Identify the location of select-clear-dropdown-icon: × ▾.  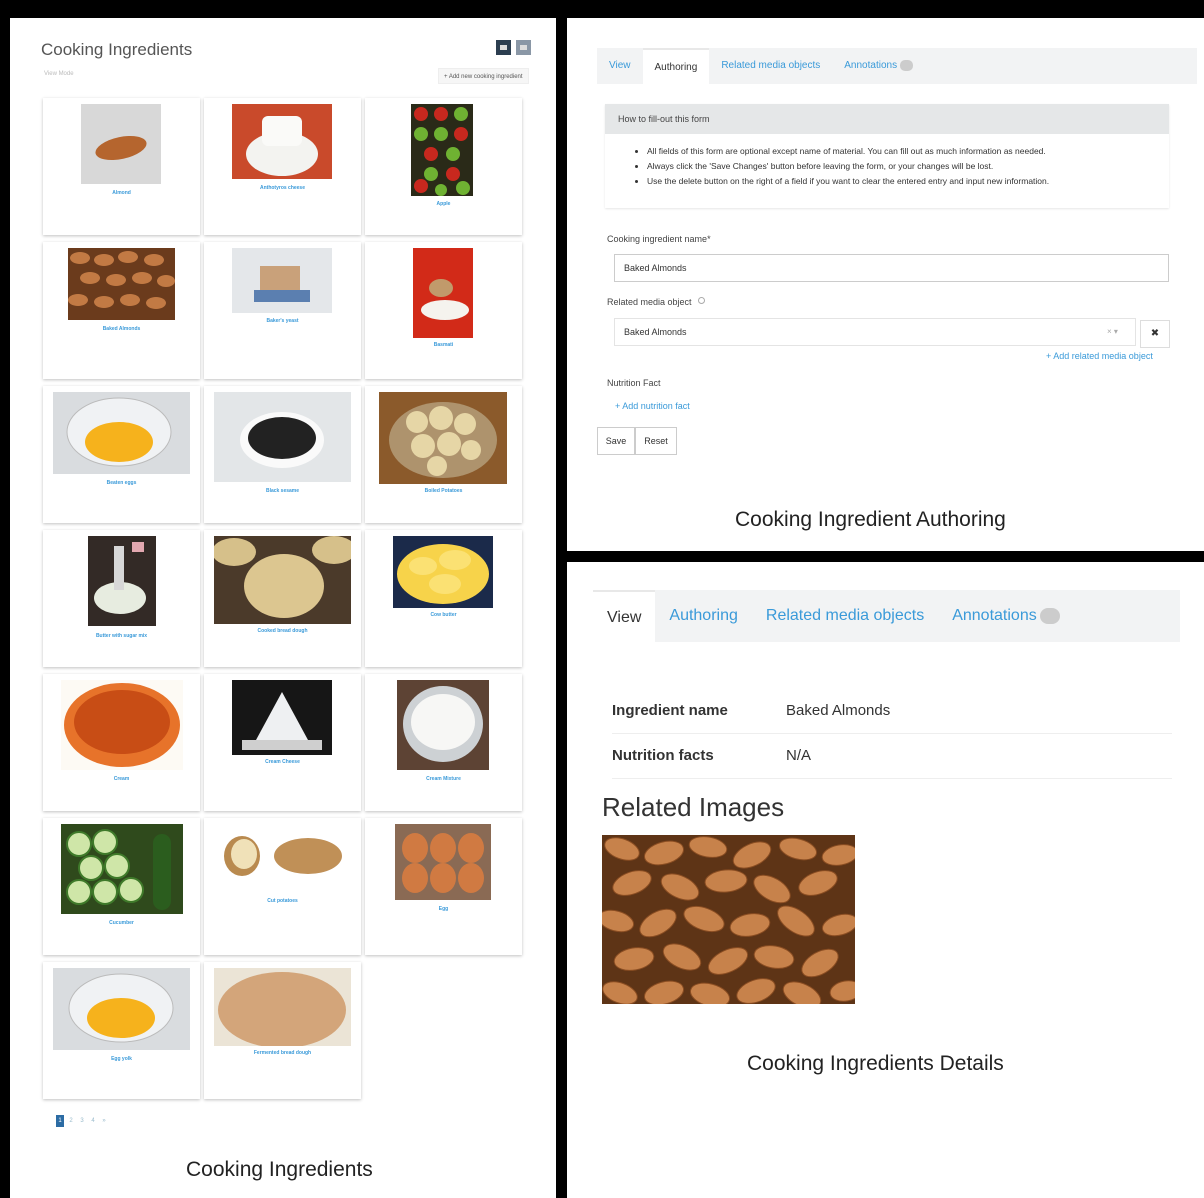
(1112, 331).